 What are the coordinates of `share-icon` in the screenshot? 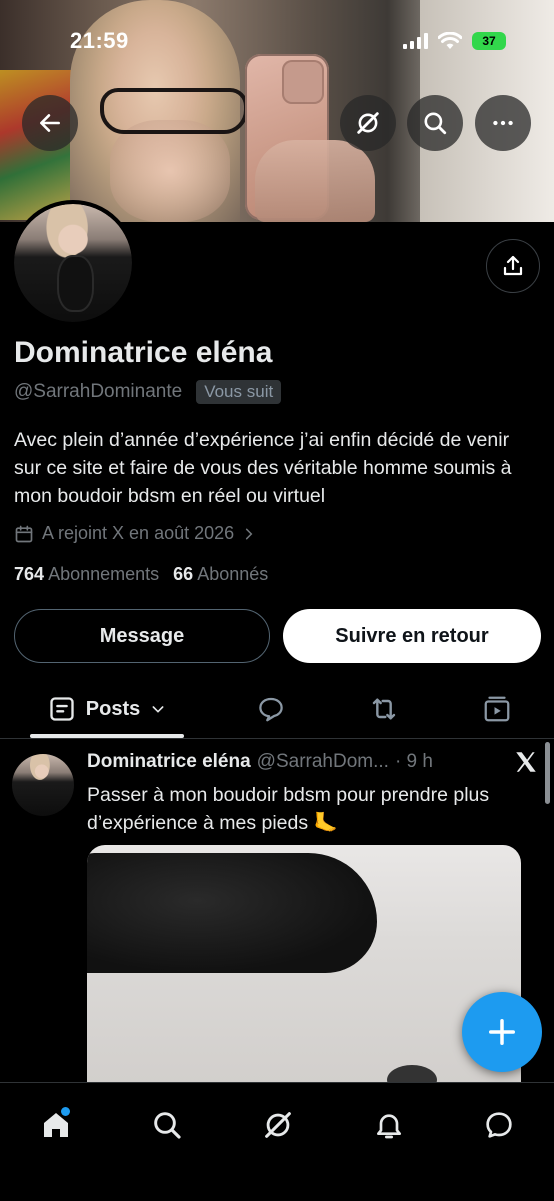 It's located at (513, 265).